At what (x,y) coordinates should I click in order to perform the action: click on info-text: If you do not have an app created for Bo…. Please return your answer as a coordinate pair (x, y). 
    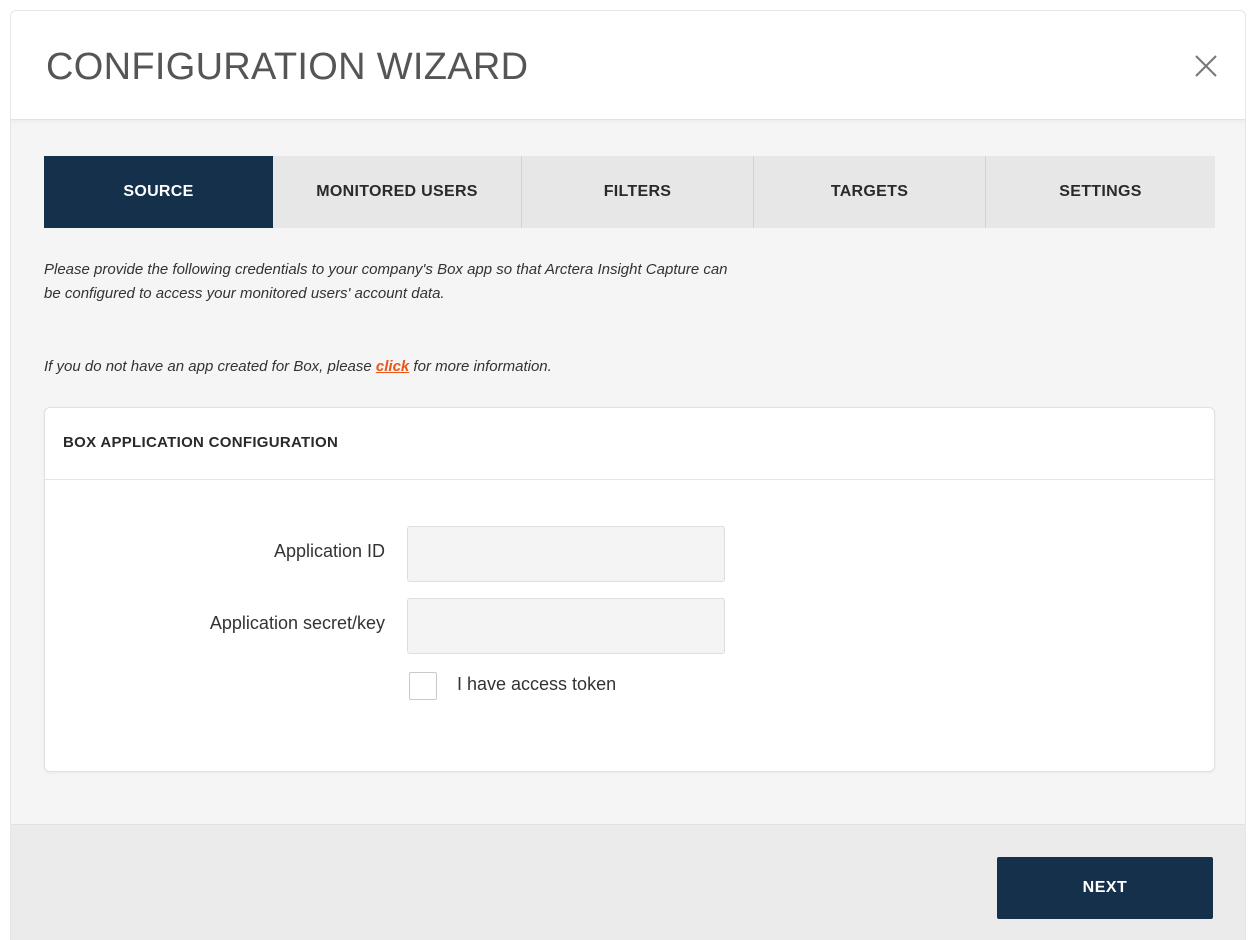
    Looking at the image, I should click on (494, 367).